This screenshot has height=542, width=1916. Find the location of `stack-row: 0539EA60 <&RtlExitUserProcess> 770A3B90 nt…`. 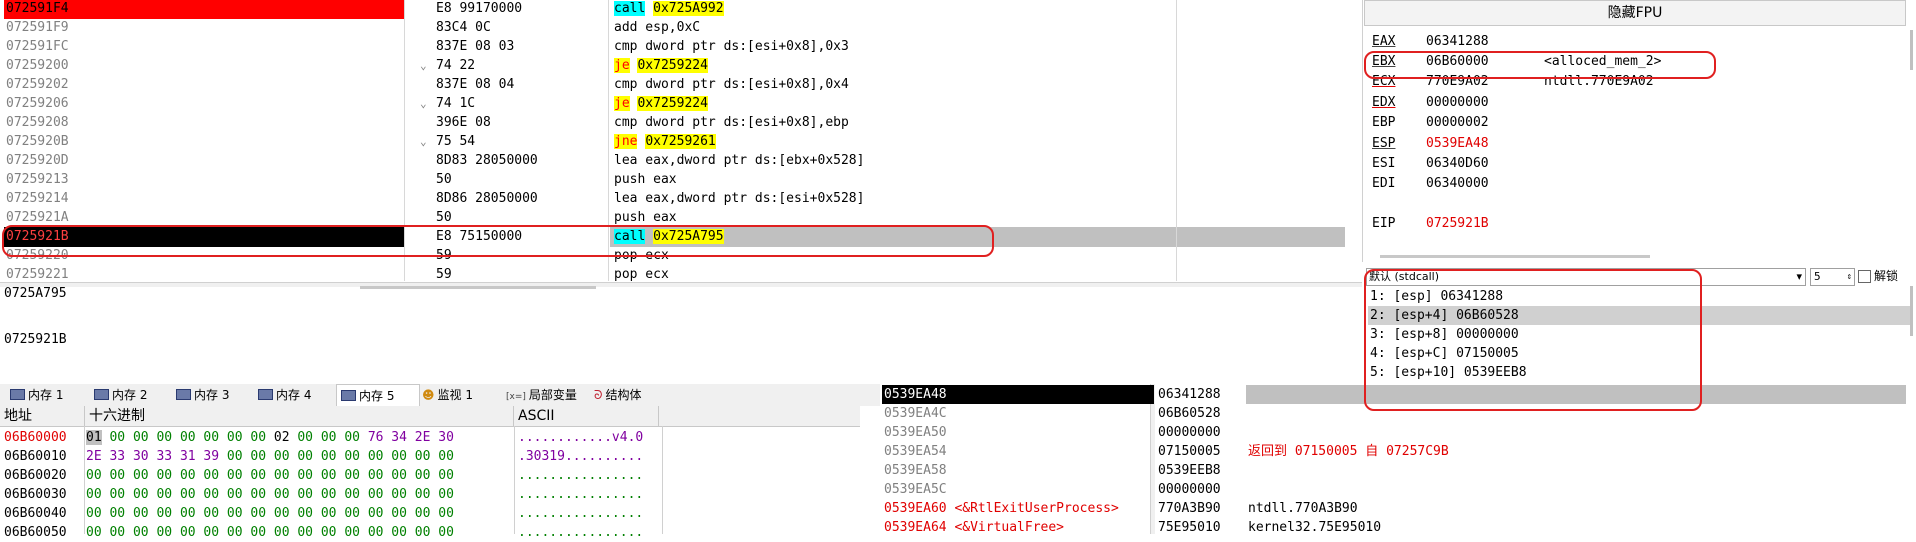

stack-row: 0539EA60 <&RtlExitUserProcess> 770A3B90 nt… is located at coordinates (1398, 508).